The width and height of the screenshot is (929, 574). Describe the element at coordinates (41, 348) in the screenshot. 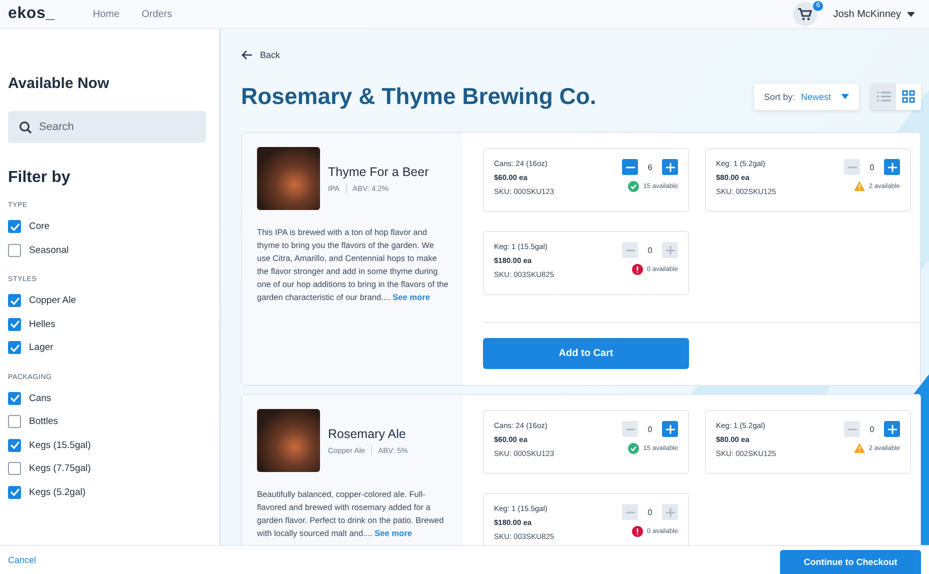

I see `checkbox-label: Lager` at that location.